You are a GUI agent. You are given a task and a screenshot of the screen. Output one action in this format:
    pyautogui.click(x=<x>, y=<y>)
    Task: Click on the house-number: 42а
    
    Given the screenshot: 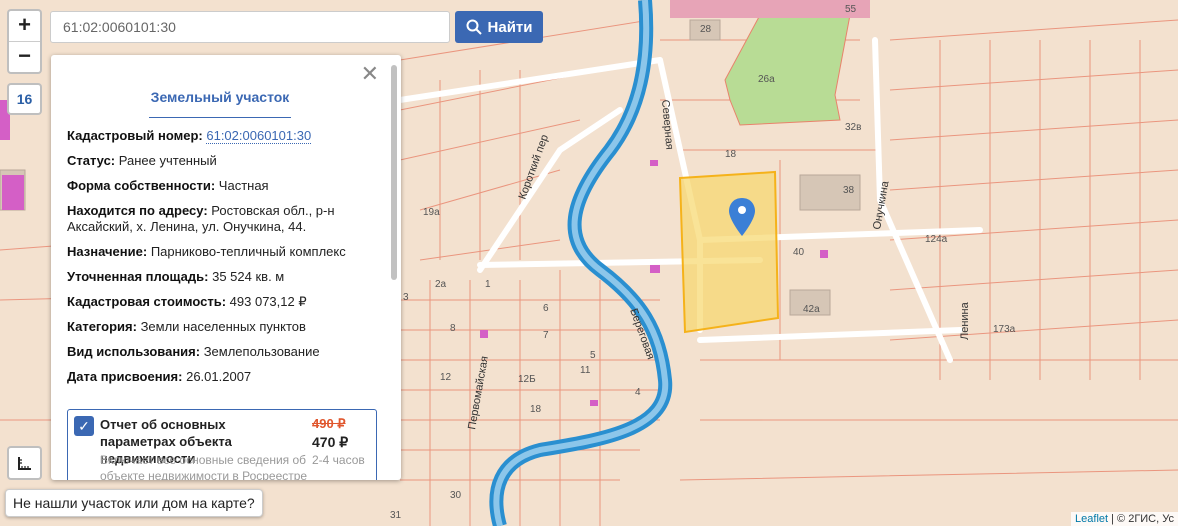 What is the action you would take?
    pyautogui.click(x=811, y=309)
    